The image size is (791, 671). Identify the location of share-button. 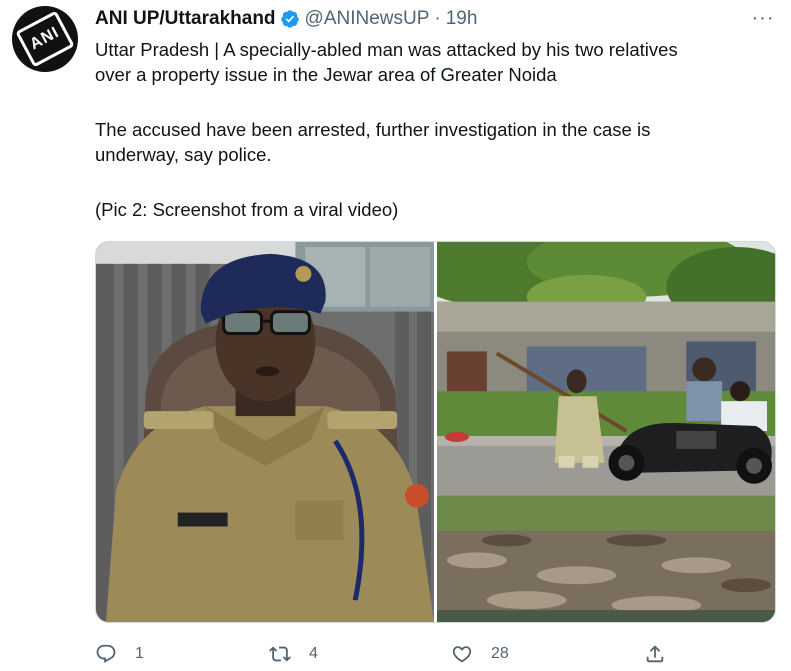
(655, 654).